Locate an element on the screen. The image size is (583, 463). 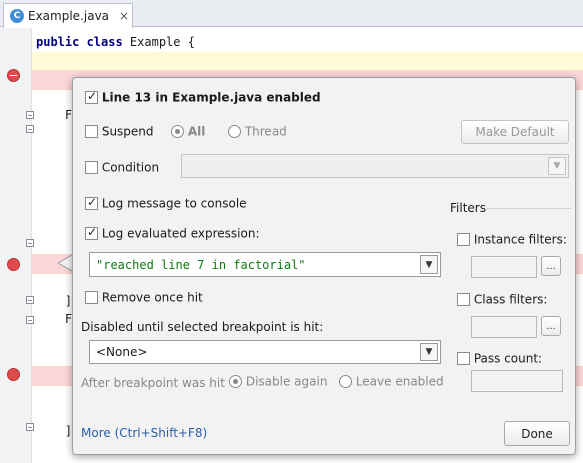
pass-count-field is located at coordinates (517, 381).